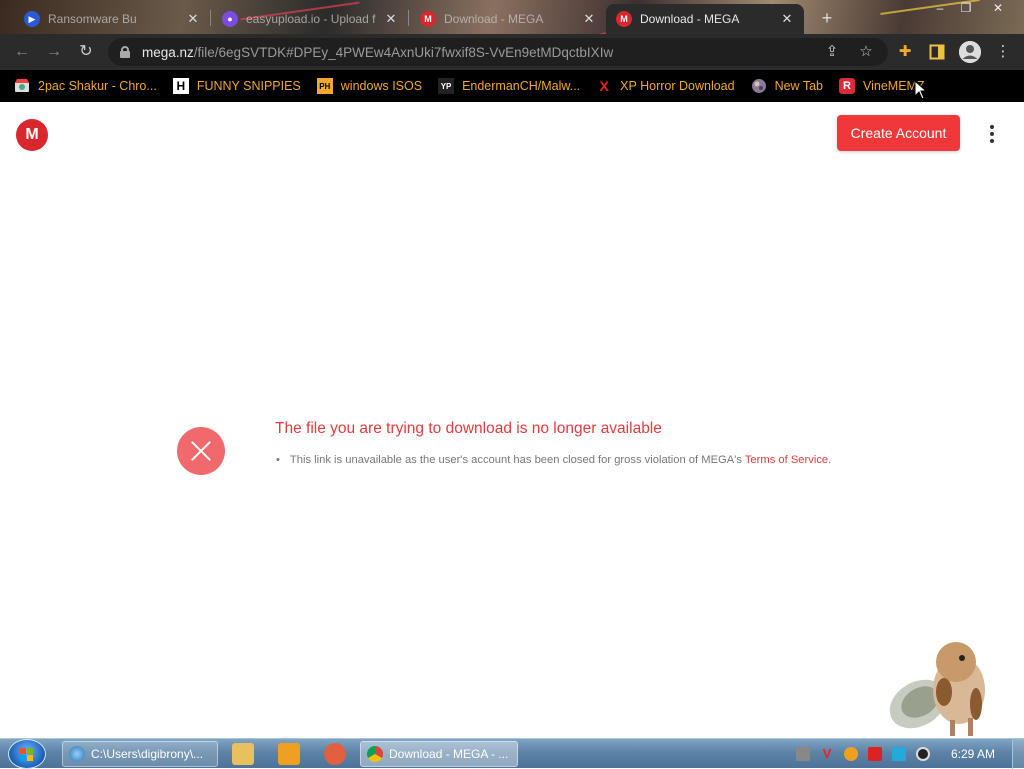 The image size is (1024, 769). I want to click on tab-mega-active: M Download - MEGA ✕, so click(705, 19).